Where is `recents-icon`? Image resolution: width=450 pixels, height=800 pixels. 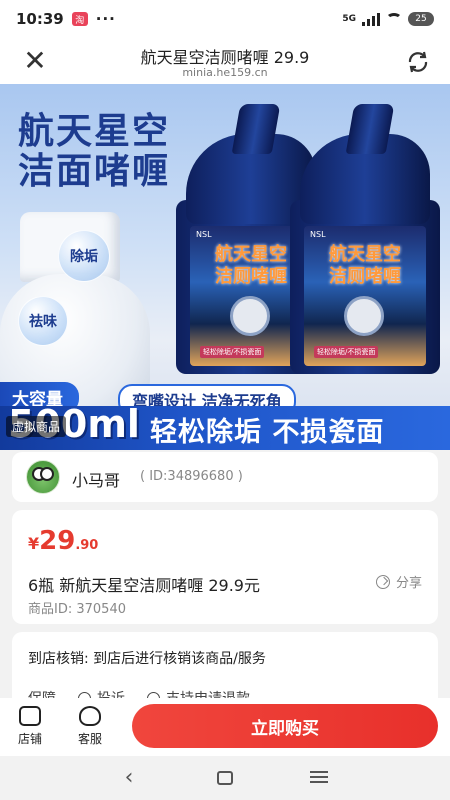
recents-icon is located at coordinates (319, 778).